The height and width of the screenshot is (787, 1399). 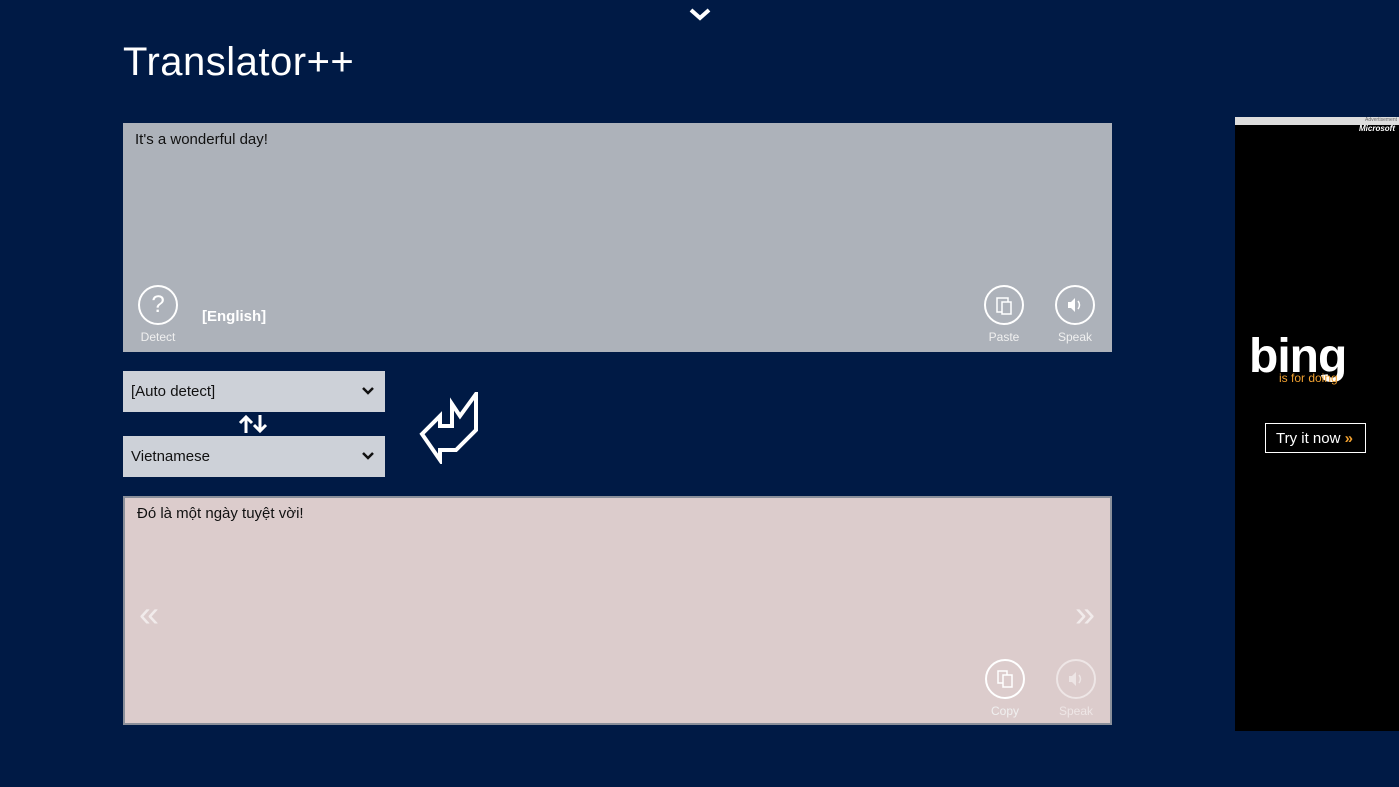 What do you see at coordinates (239, 62) in the screenshot?
I see `page-title: Translator++` at bounding box center [239, 62].